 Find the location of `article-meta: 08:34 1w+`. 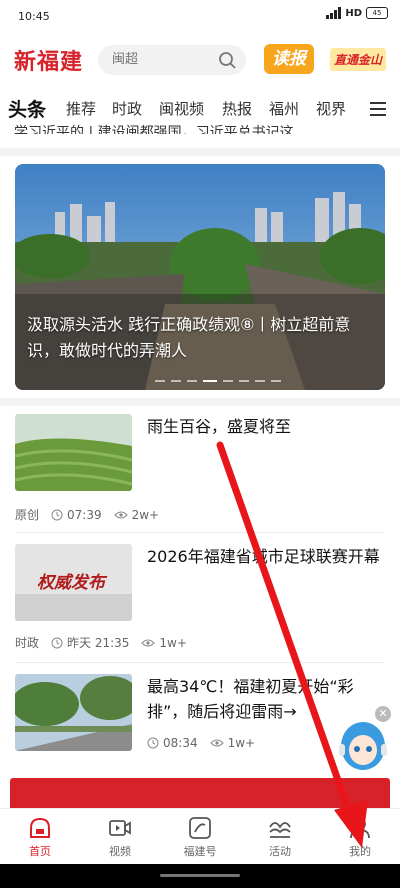

article-meta: 08:34 1w+ is located at coordinates (201, 743).